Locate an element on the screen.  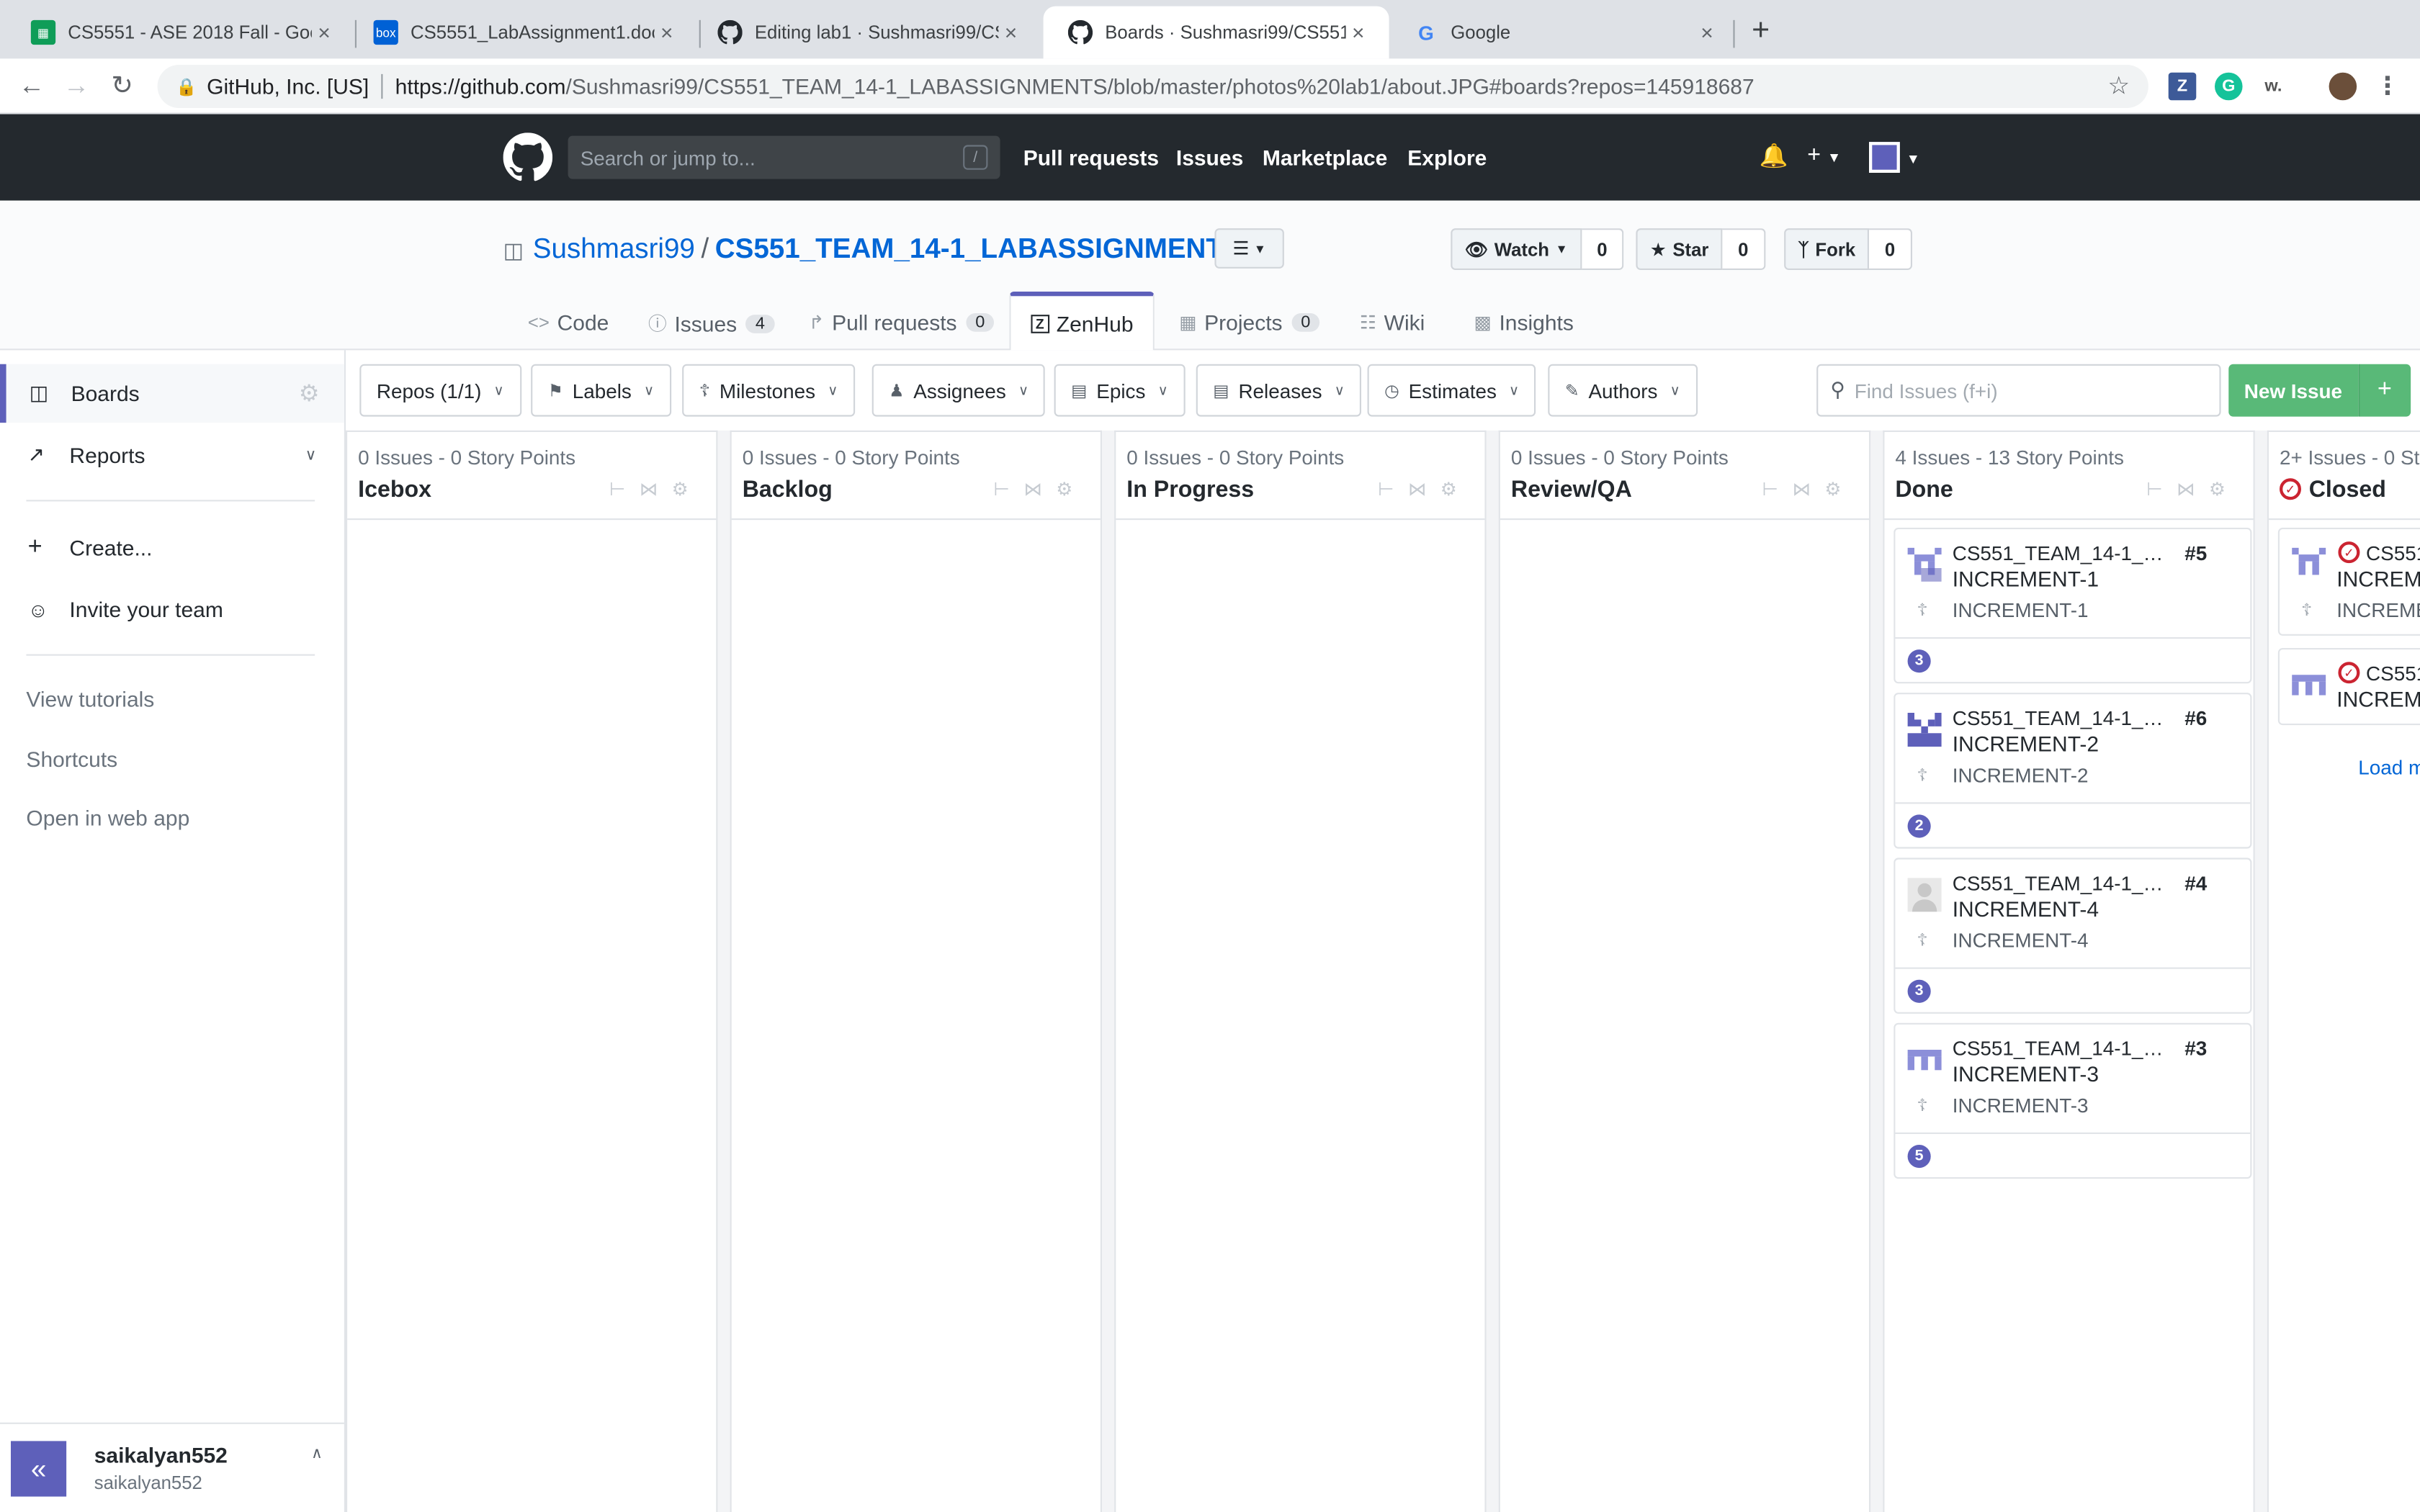
list-menu-button: ☰ ▼ is located at coordinates (1249, 248).